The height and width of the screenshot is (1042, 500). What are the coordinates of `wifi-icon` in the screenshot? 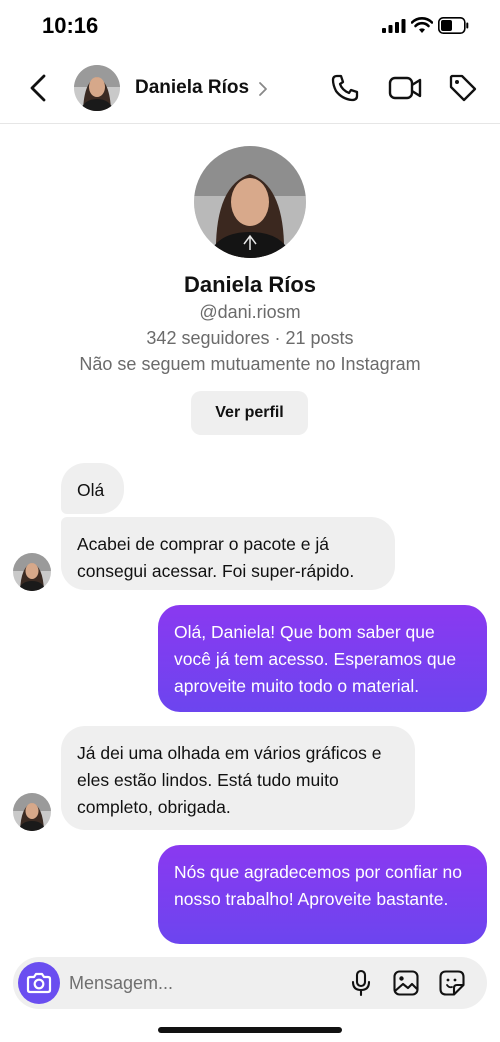 It's located at (422, 25).